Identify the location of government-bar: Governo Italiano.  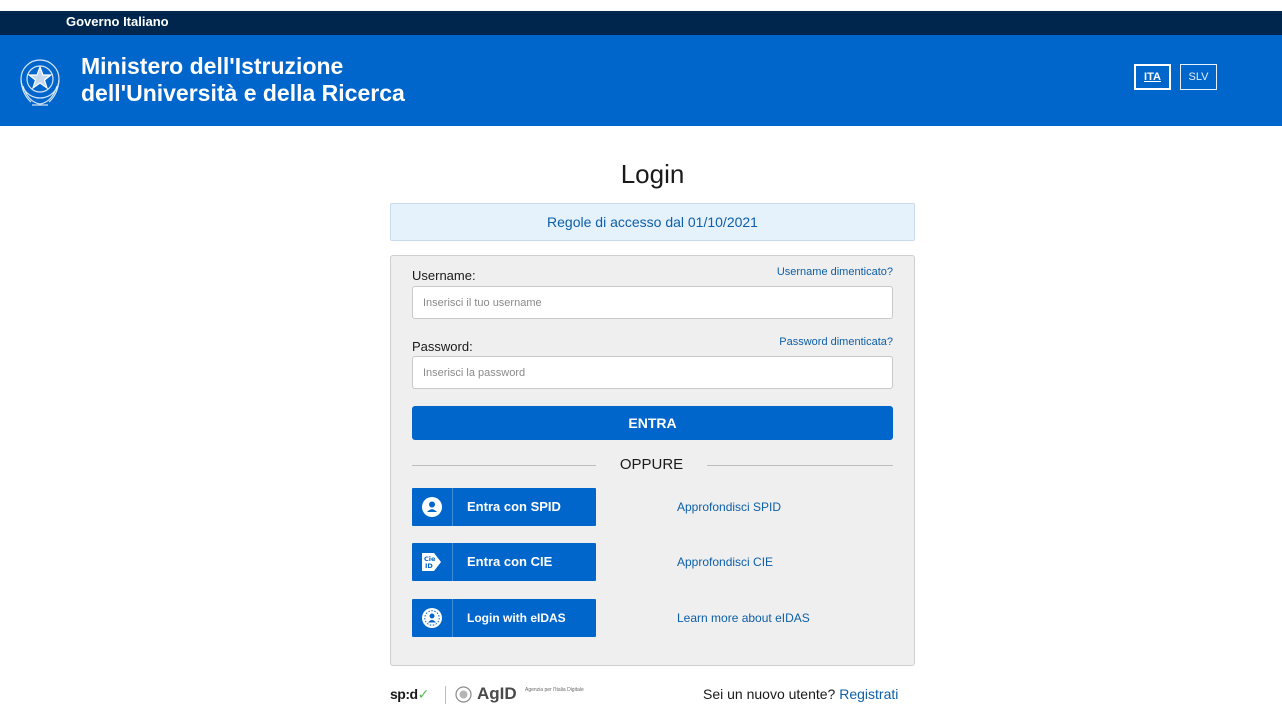
(641, 23).